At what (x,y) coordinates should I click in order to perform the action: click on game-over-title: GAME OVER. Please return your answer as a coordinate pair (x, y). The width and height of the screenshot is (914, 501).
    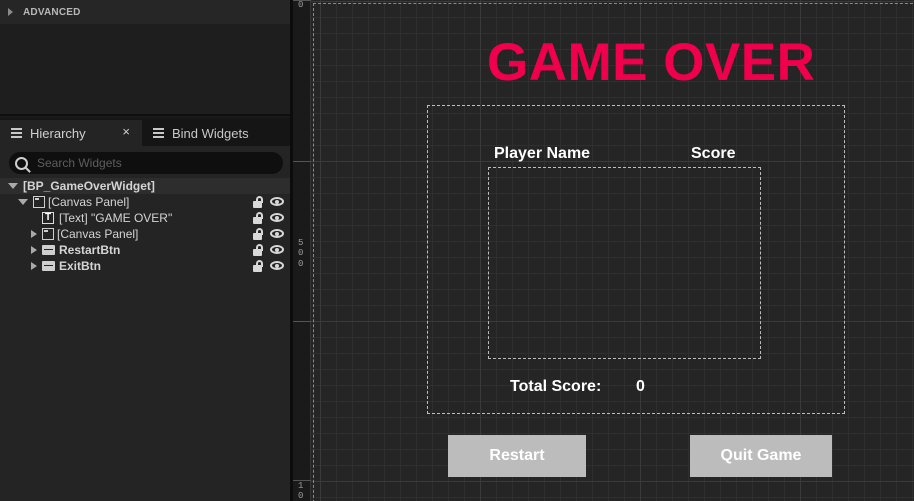
    Looking at the image, I should click on (651, 62).